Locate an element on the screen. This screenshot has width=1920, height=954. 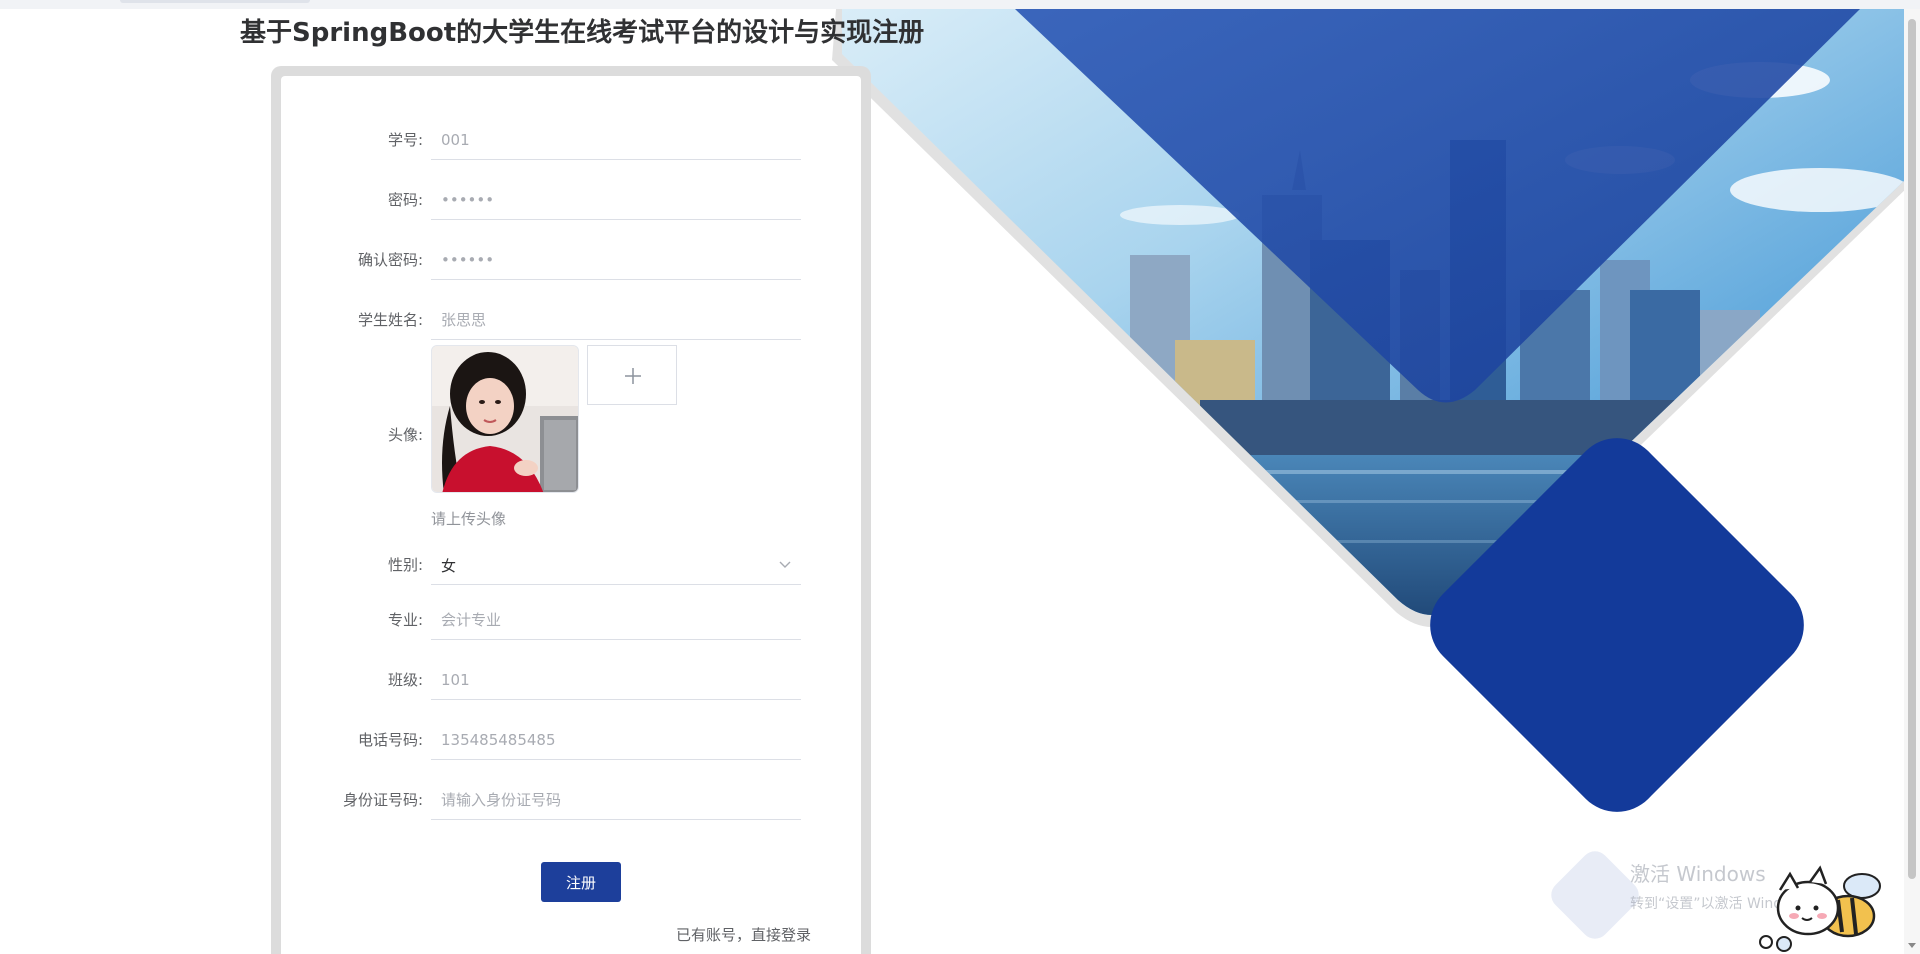
student-name-label: 学生姓名: is located at coordinates (390, 320).